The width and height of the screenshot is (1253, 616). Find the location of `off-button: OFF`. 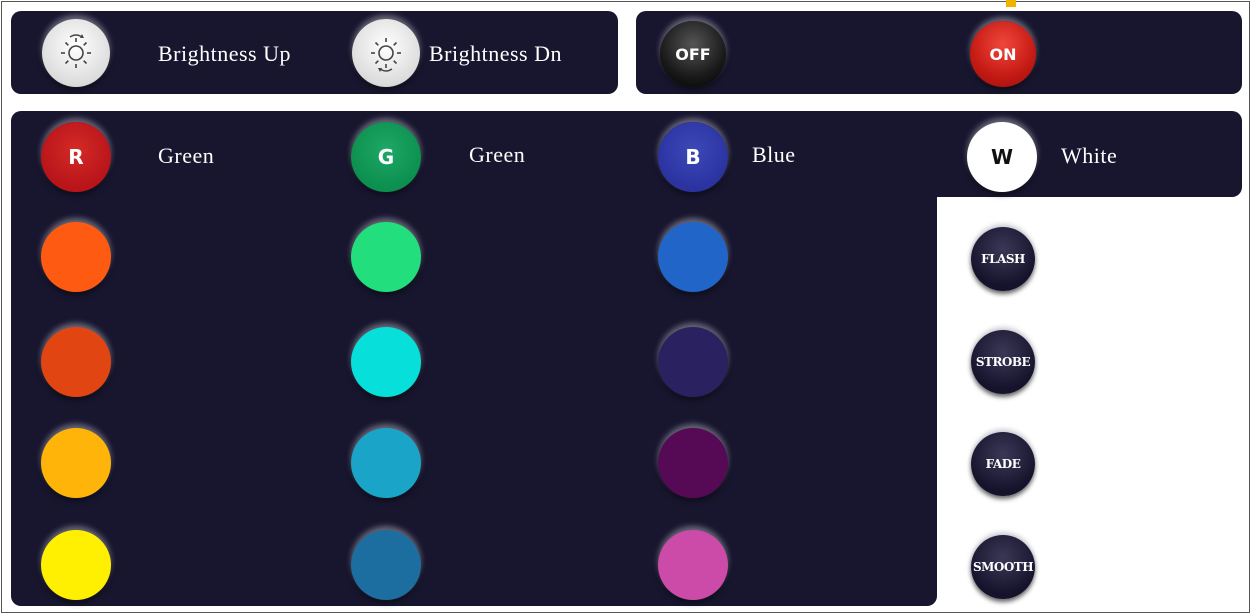

off-button: OFF is located at coordinates (693, 54).